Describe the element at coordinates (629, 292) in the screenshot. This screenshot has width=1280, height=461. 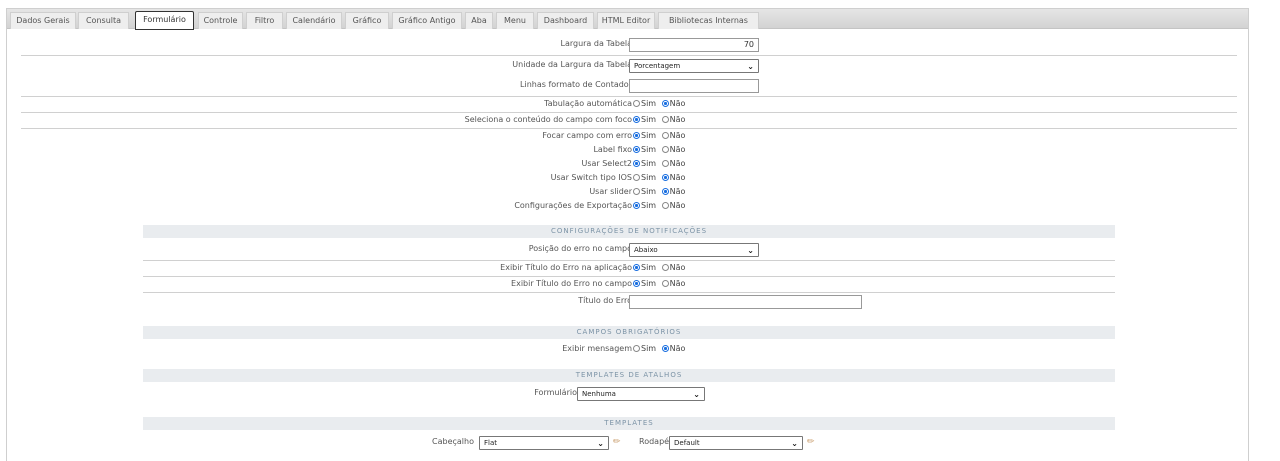
I see `divider` at that location.